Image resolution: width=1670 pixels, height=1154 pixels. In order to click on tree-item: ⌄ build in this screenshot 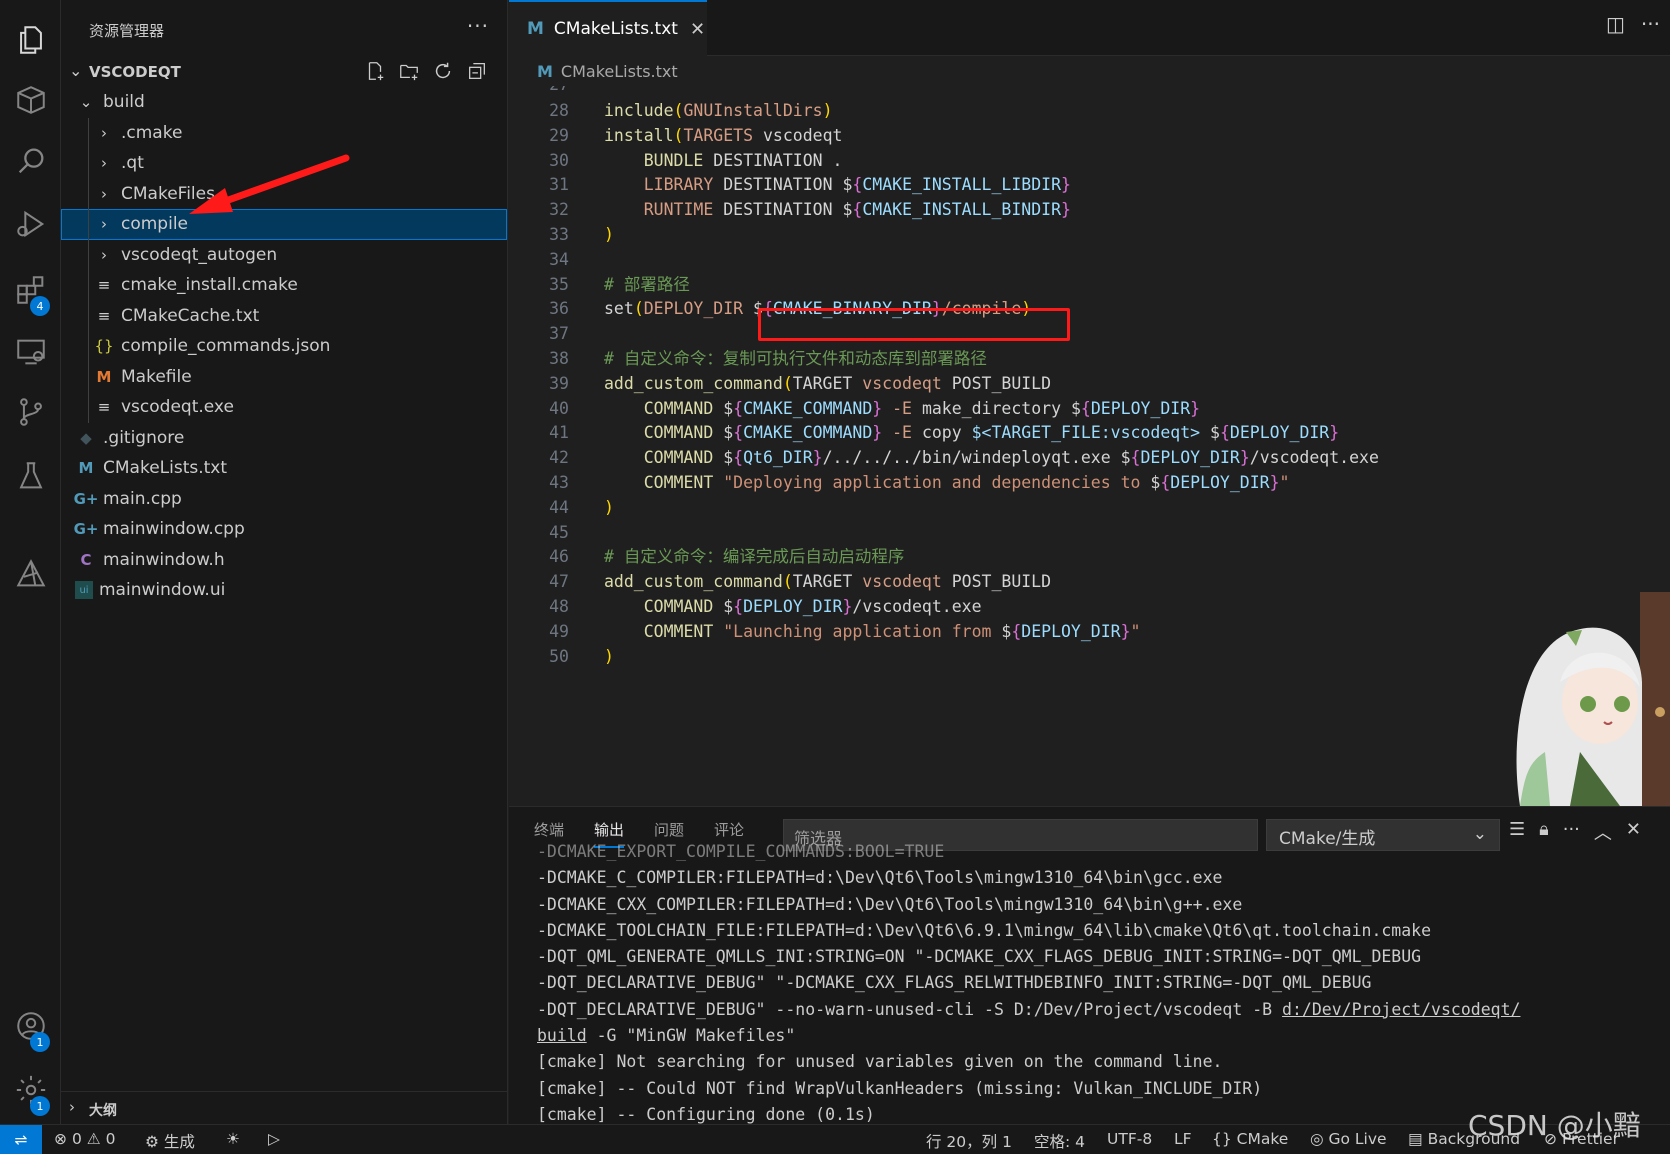, I will do `click(284, 102)`.